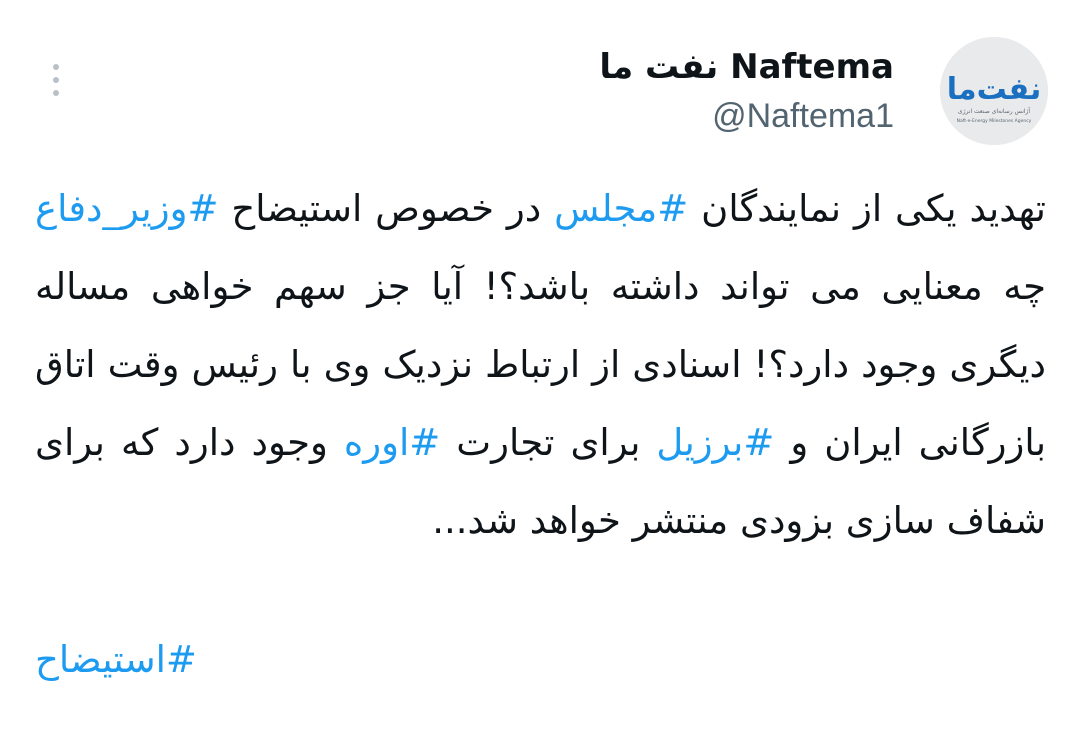  What do you see at coordinates (746, 116) in the screenshot?
I see `author-handle: @Naftema1` at bounding box center [746, 116].